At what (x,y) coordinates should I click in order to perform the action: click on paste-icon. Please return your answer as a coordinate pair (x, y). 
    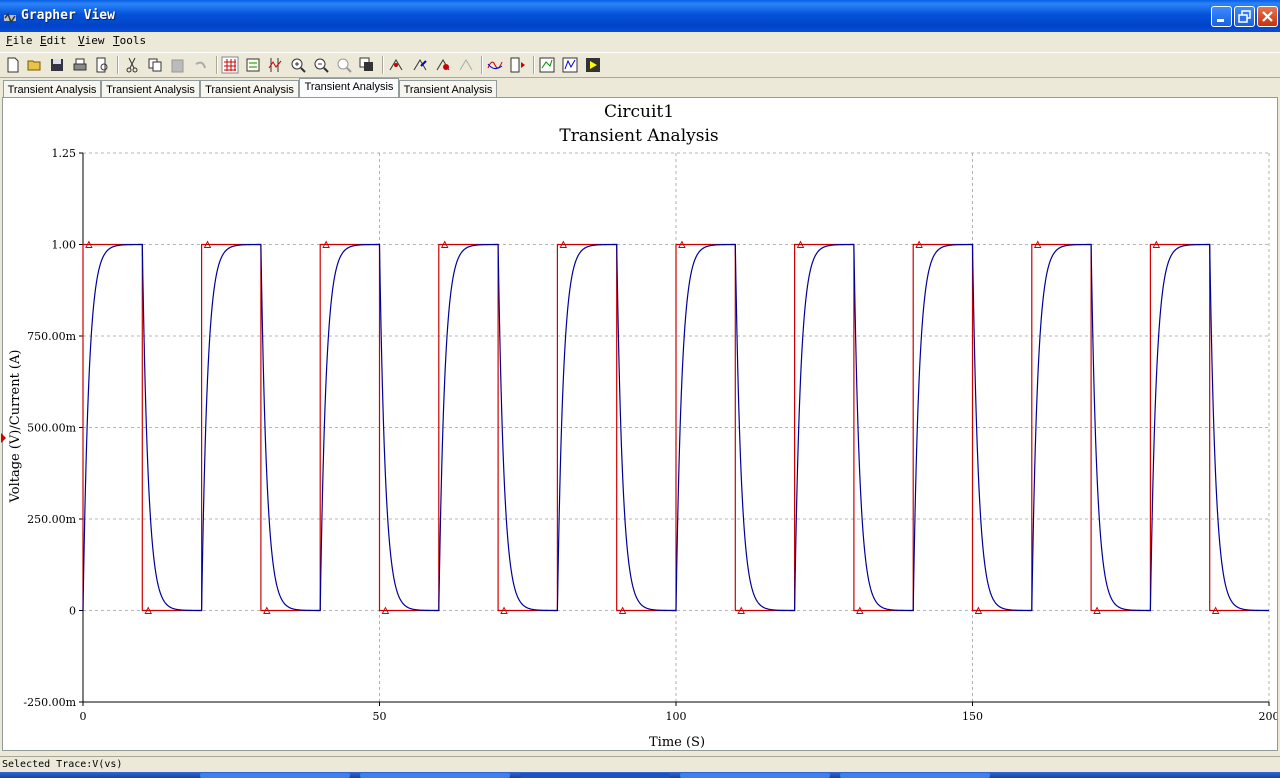
    Looking at the image, I should click on (178, 65).